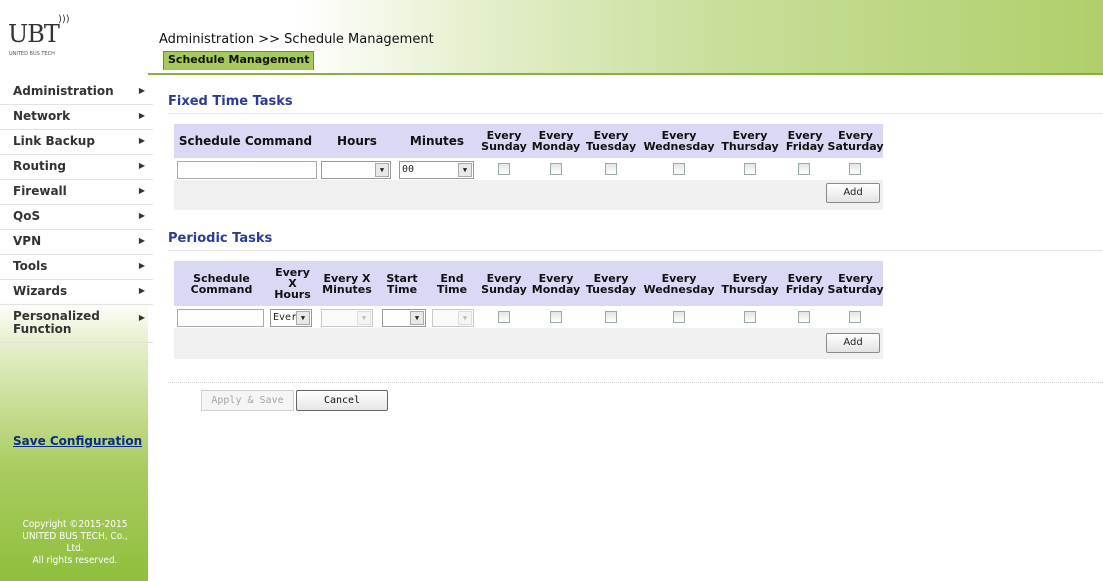 The width and height of the screenshot is (1103, 581). Describe the element at coordinates (221, 283) in the screenshot. I see `column-header: Schedule Command` at that location.